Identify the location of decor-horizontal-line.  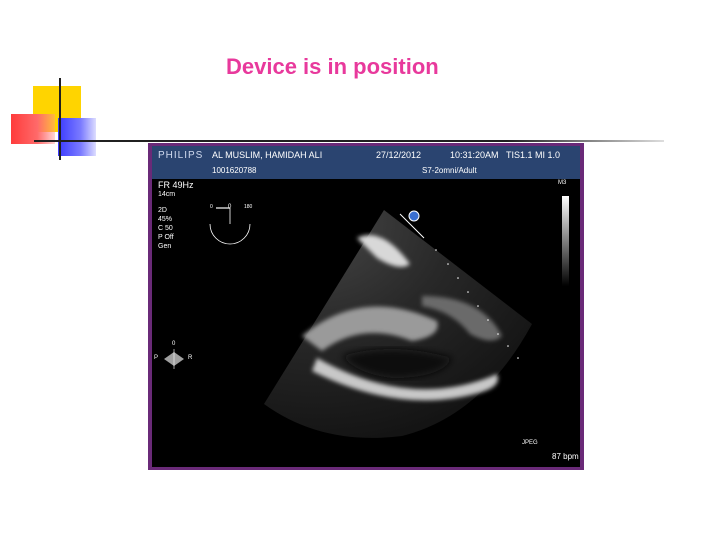
(349, 141).